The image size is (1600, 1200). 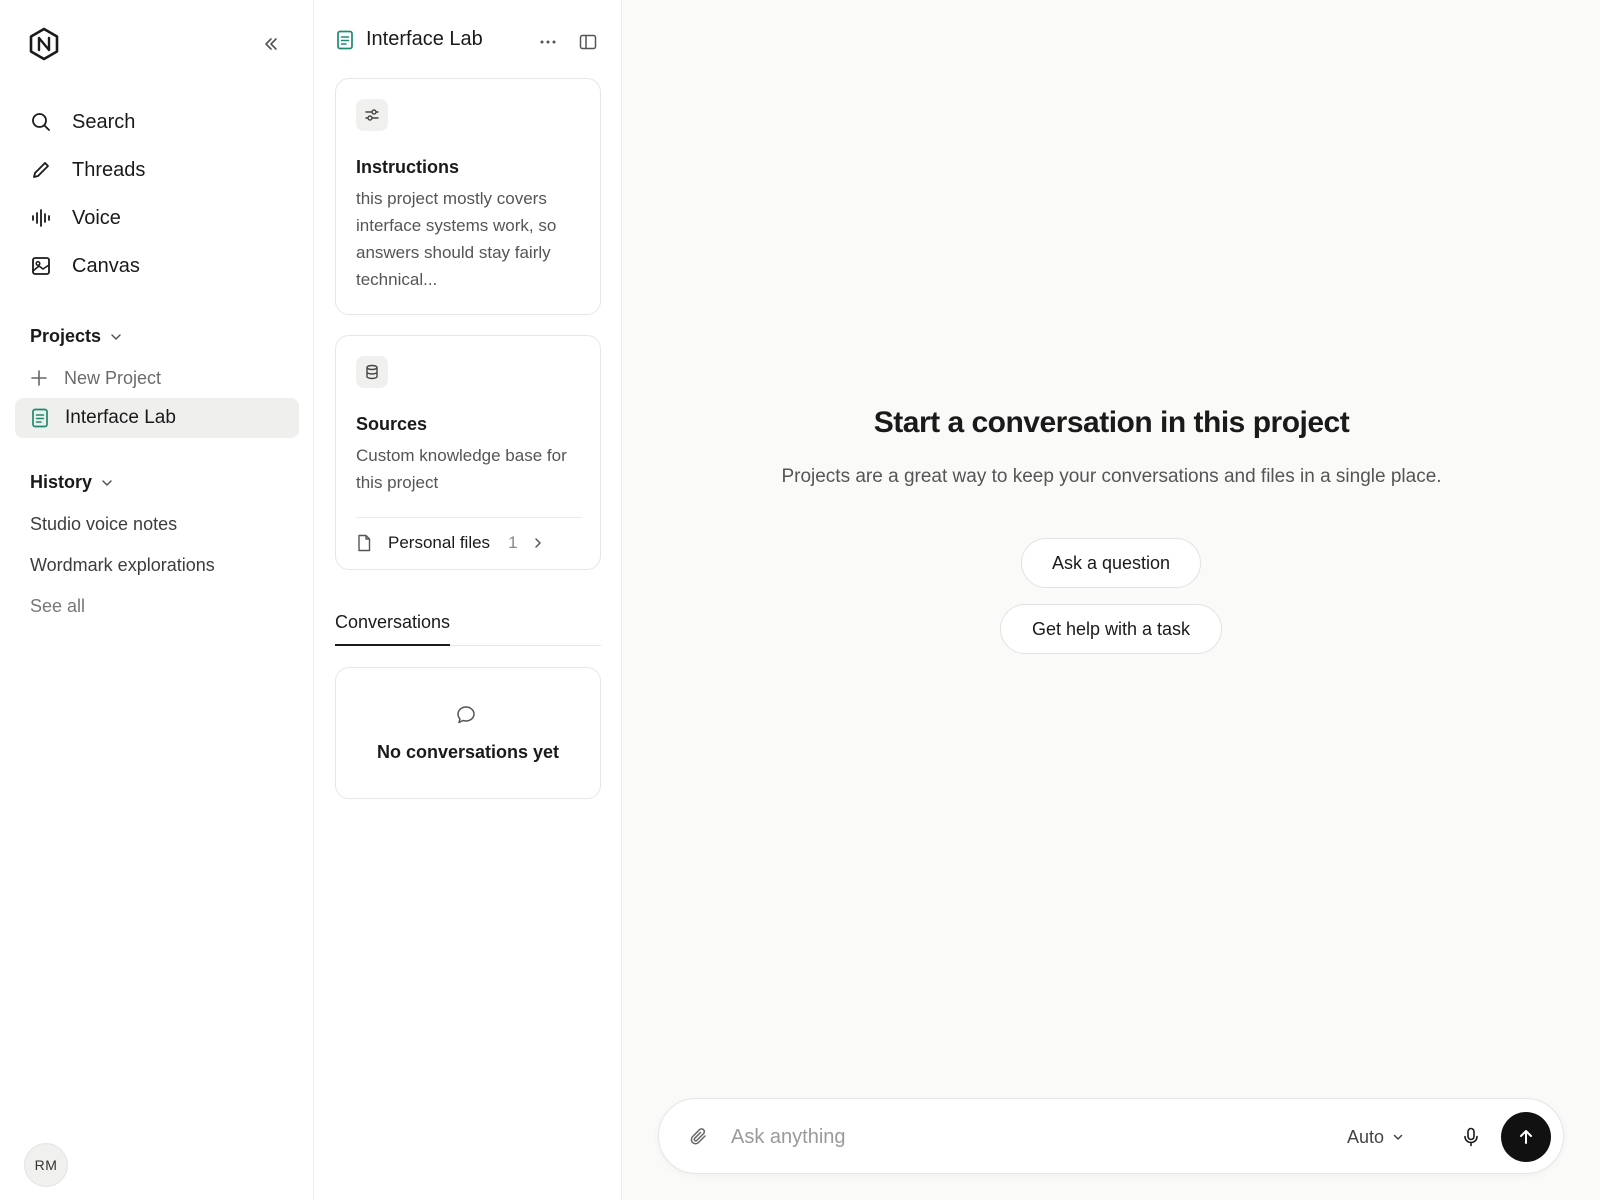 I want to click on database-icon, so click(x=372, y=372).